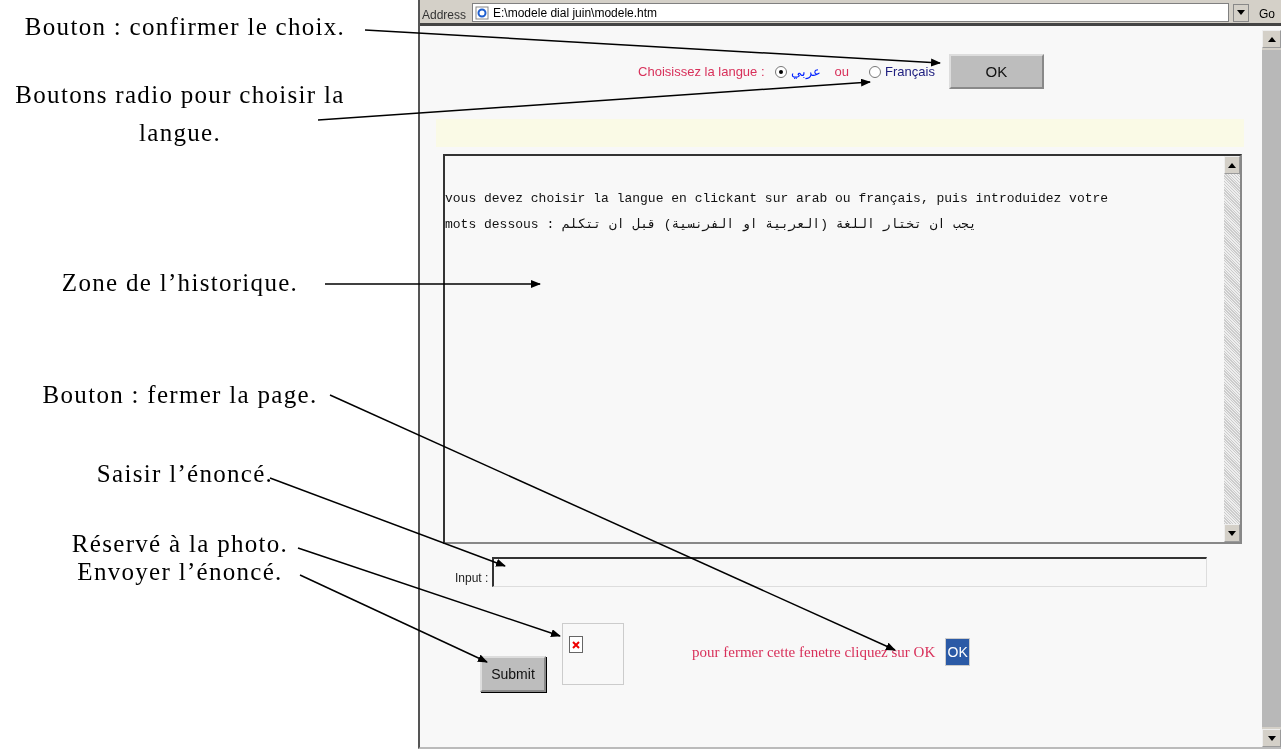 The image size is (1281, 749). I want to click on separator-text: ou, so click(842, 71).